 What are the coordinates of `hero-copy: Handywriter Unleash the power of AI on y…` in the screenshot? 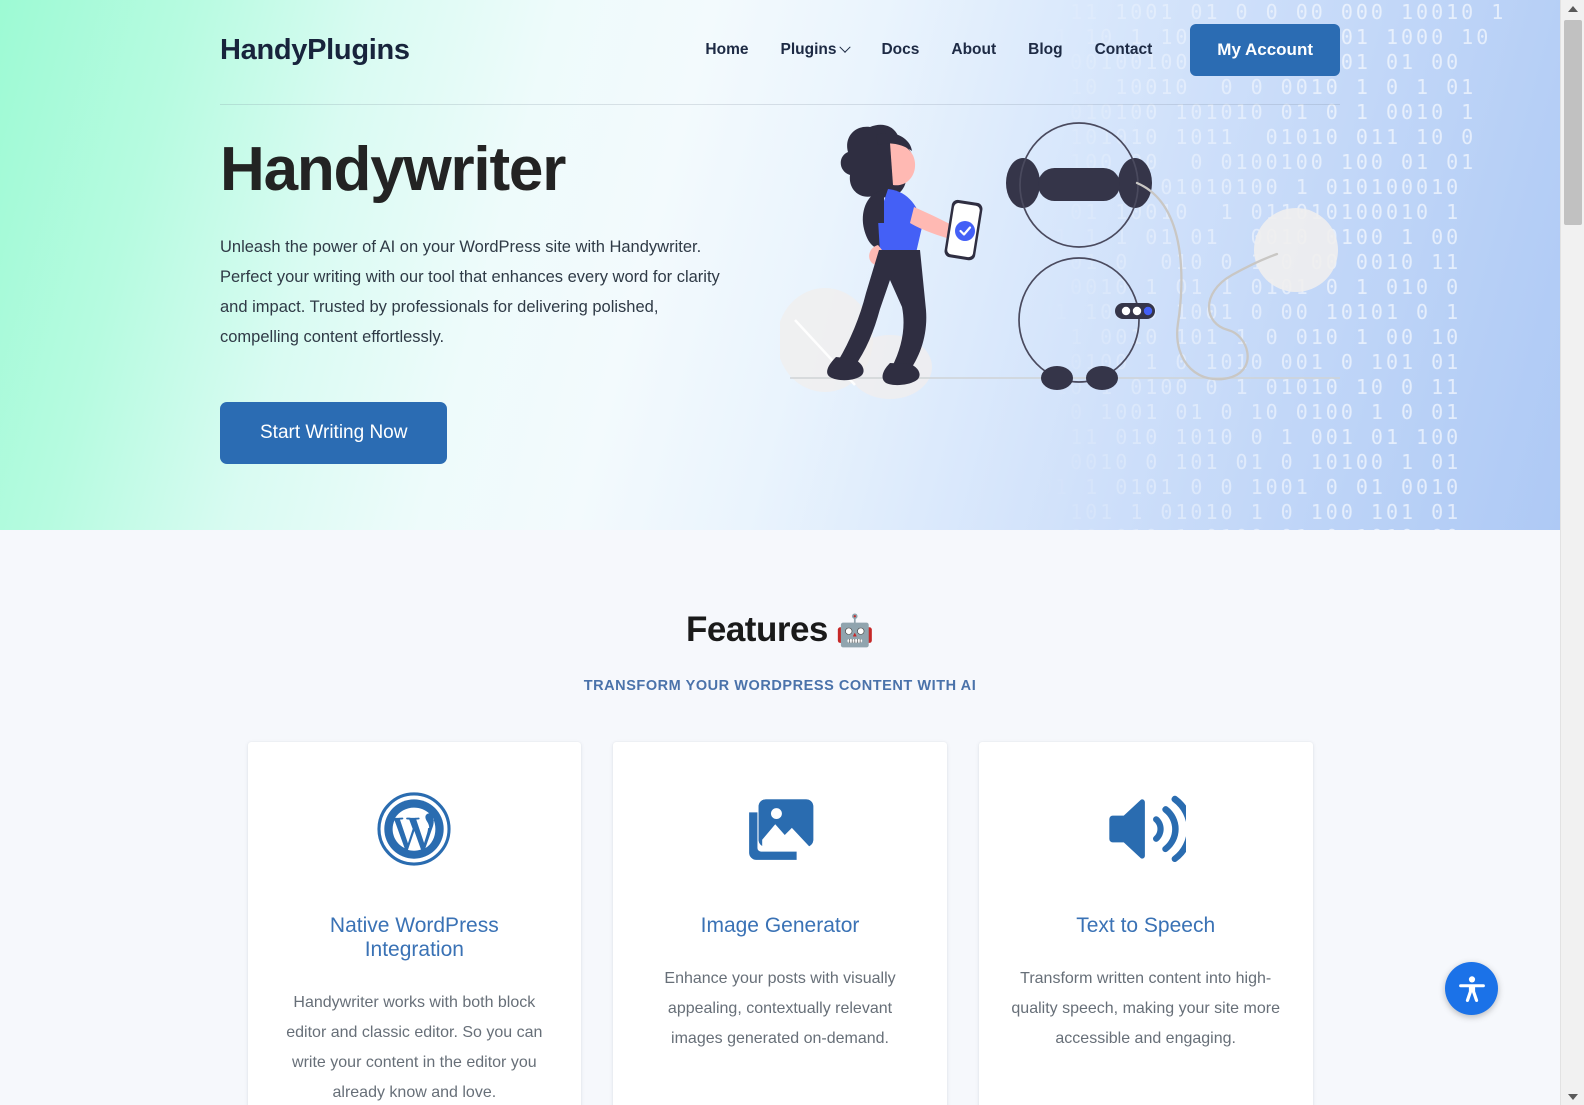 It's located at (485, 285).